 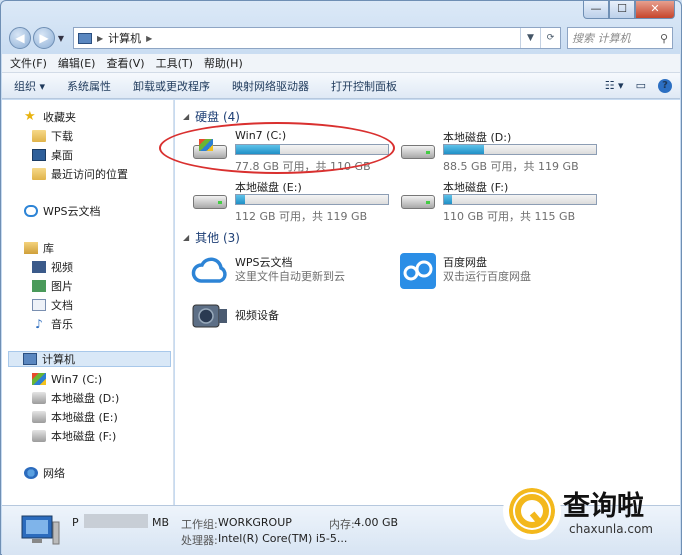 I want to click on sidebar-item-favorites: ★ 收藏夹, so click(x=50, y=117).